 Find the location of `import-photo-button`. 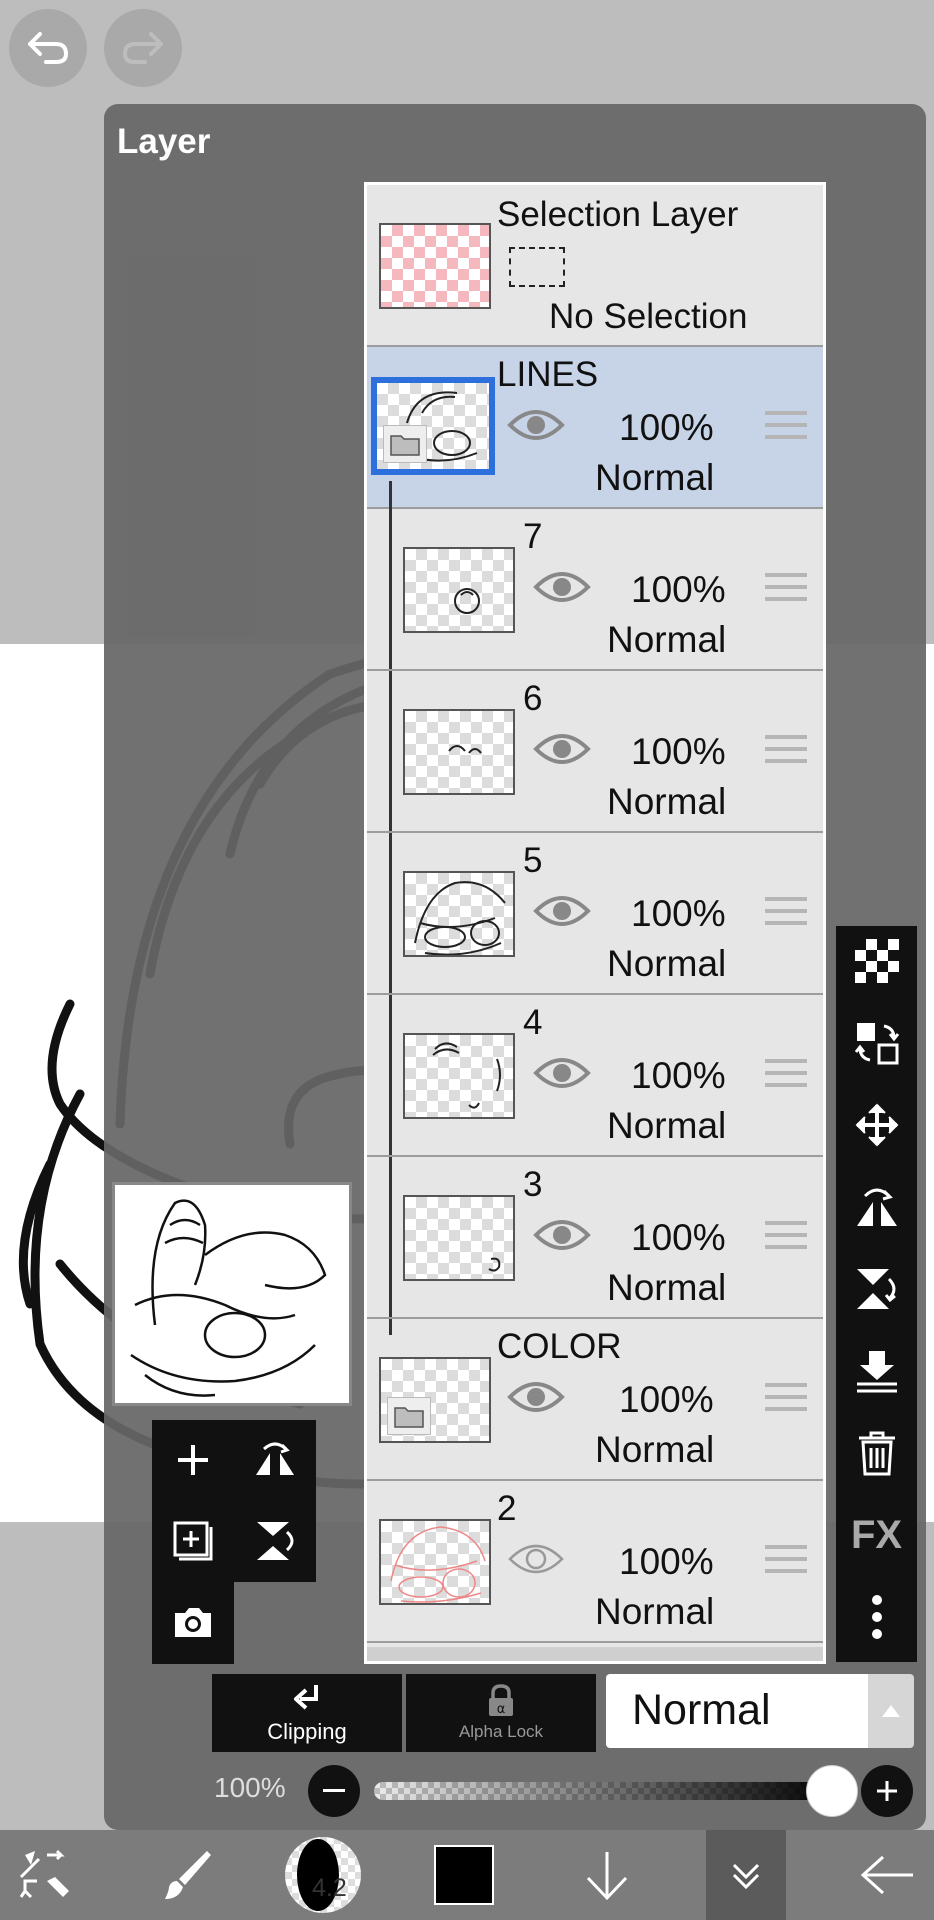

import-photo-button is located at coordinates (193, 1623).